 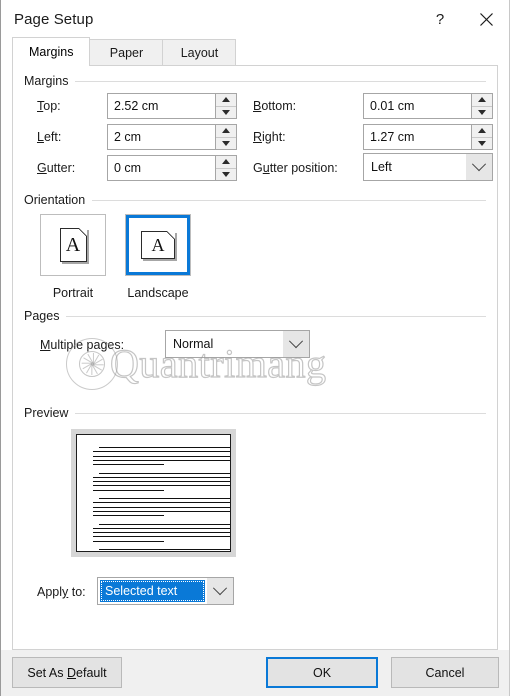 What do you see at coordinates (61, 592) in the screenshot?
I see `apply-to-label: Apply to:` at bounding box center [61, 592].